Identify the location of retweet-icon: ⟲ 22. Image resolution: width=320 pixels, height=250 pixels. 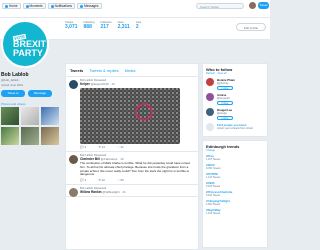
(101, 180).